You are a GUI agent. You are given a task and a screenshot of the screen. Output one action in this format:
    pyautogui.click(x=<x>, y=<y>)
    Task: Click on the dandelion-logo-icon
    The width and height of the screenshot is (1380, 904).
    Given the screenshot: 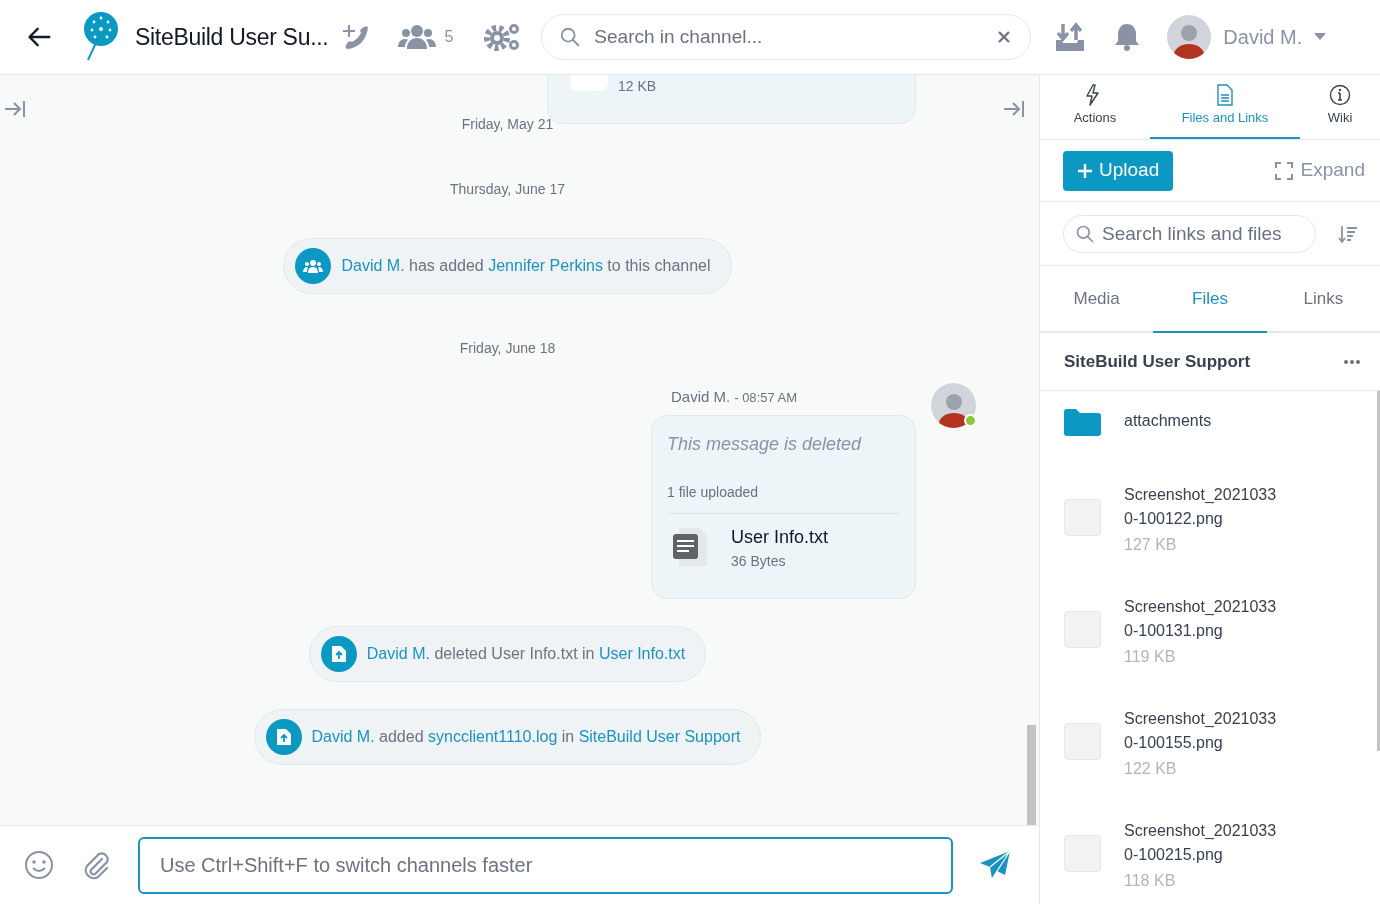 What is the action you would take?
    pyautogui.click(x=101, y=37)
    